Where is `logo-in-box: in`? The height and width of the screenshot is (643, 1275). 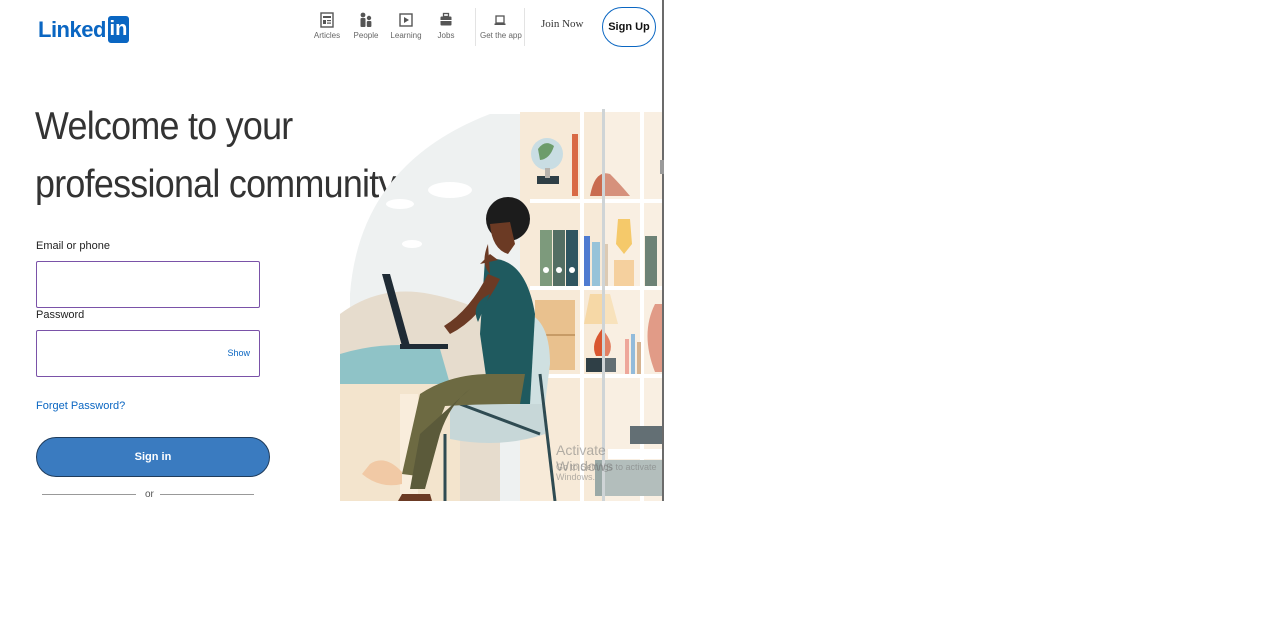
logo-in-box: in is located at coordinates (118, 29).